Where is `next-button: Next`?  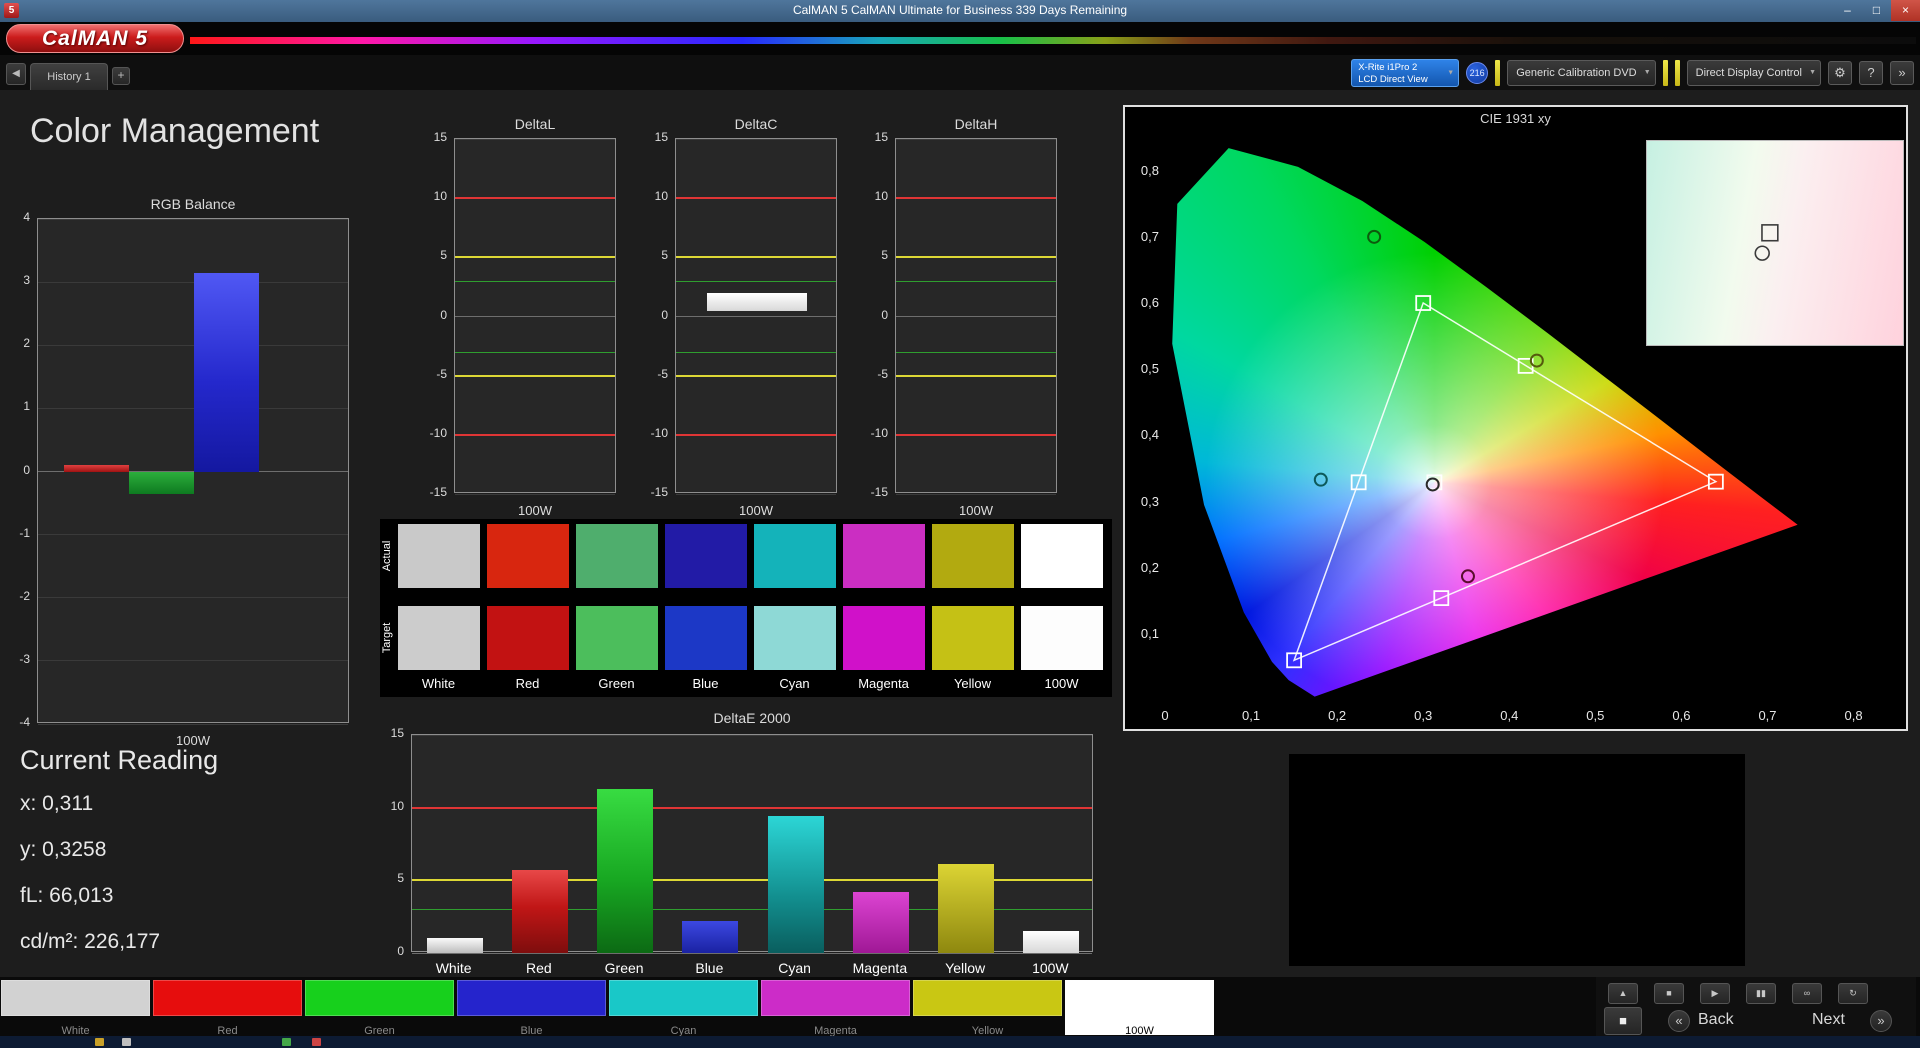
next-button: Next is located at coordinates (1828, 1020).